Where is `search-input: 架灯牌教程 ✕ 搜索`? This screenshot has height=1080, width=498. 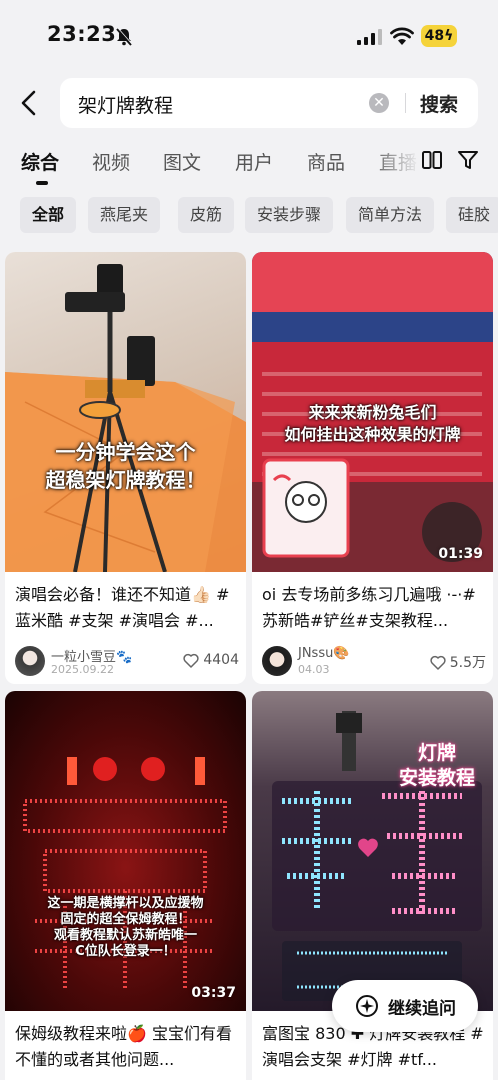
search-input: 架灯牌教程 ✕ 搜索 is located at coordinates (269, 103).